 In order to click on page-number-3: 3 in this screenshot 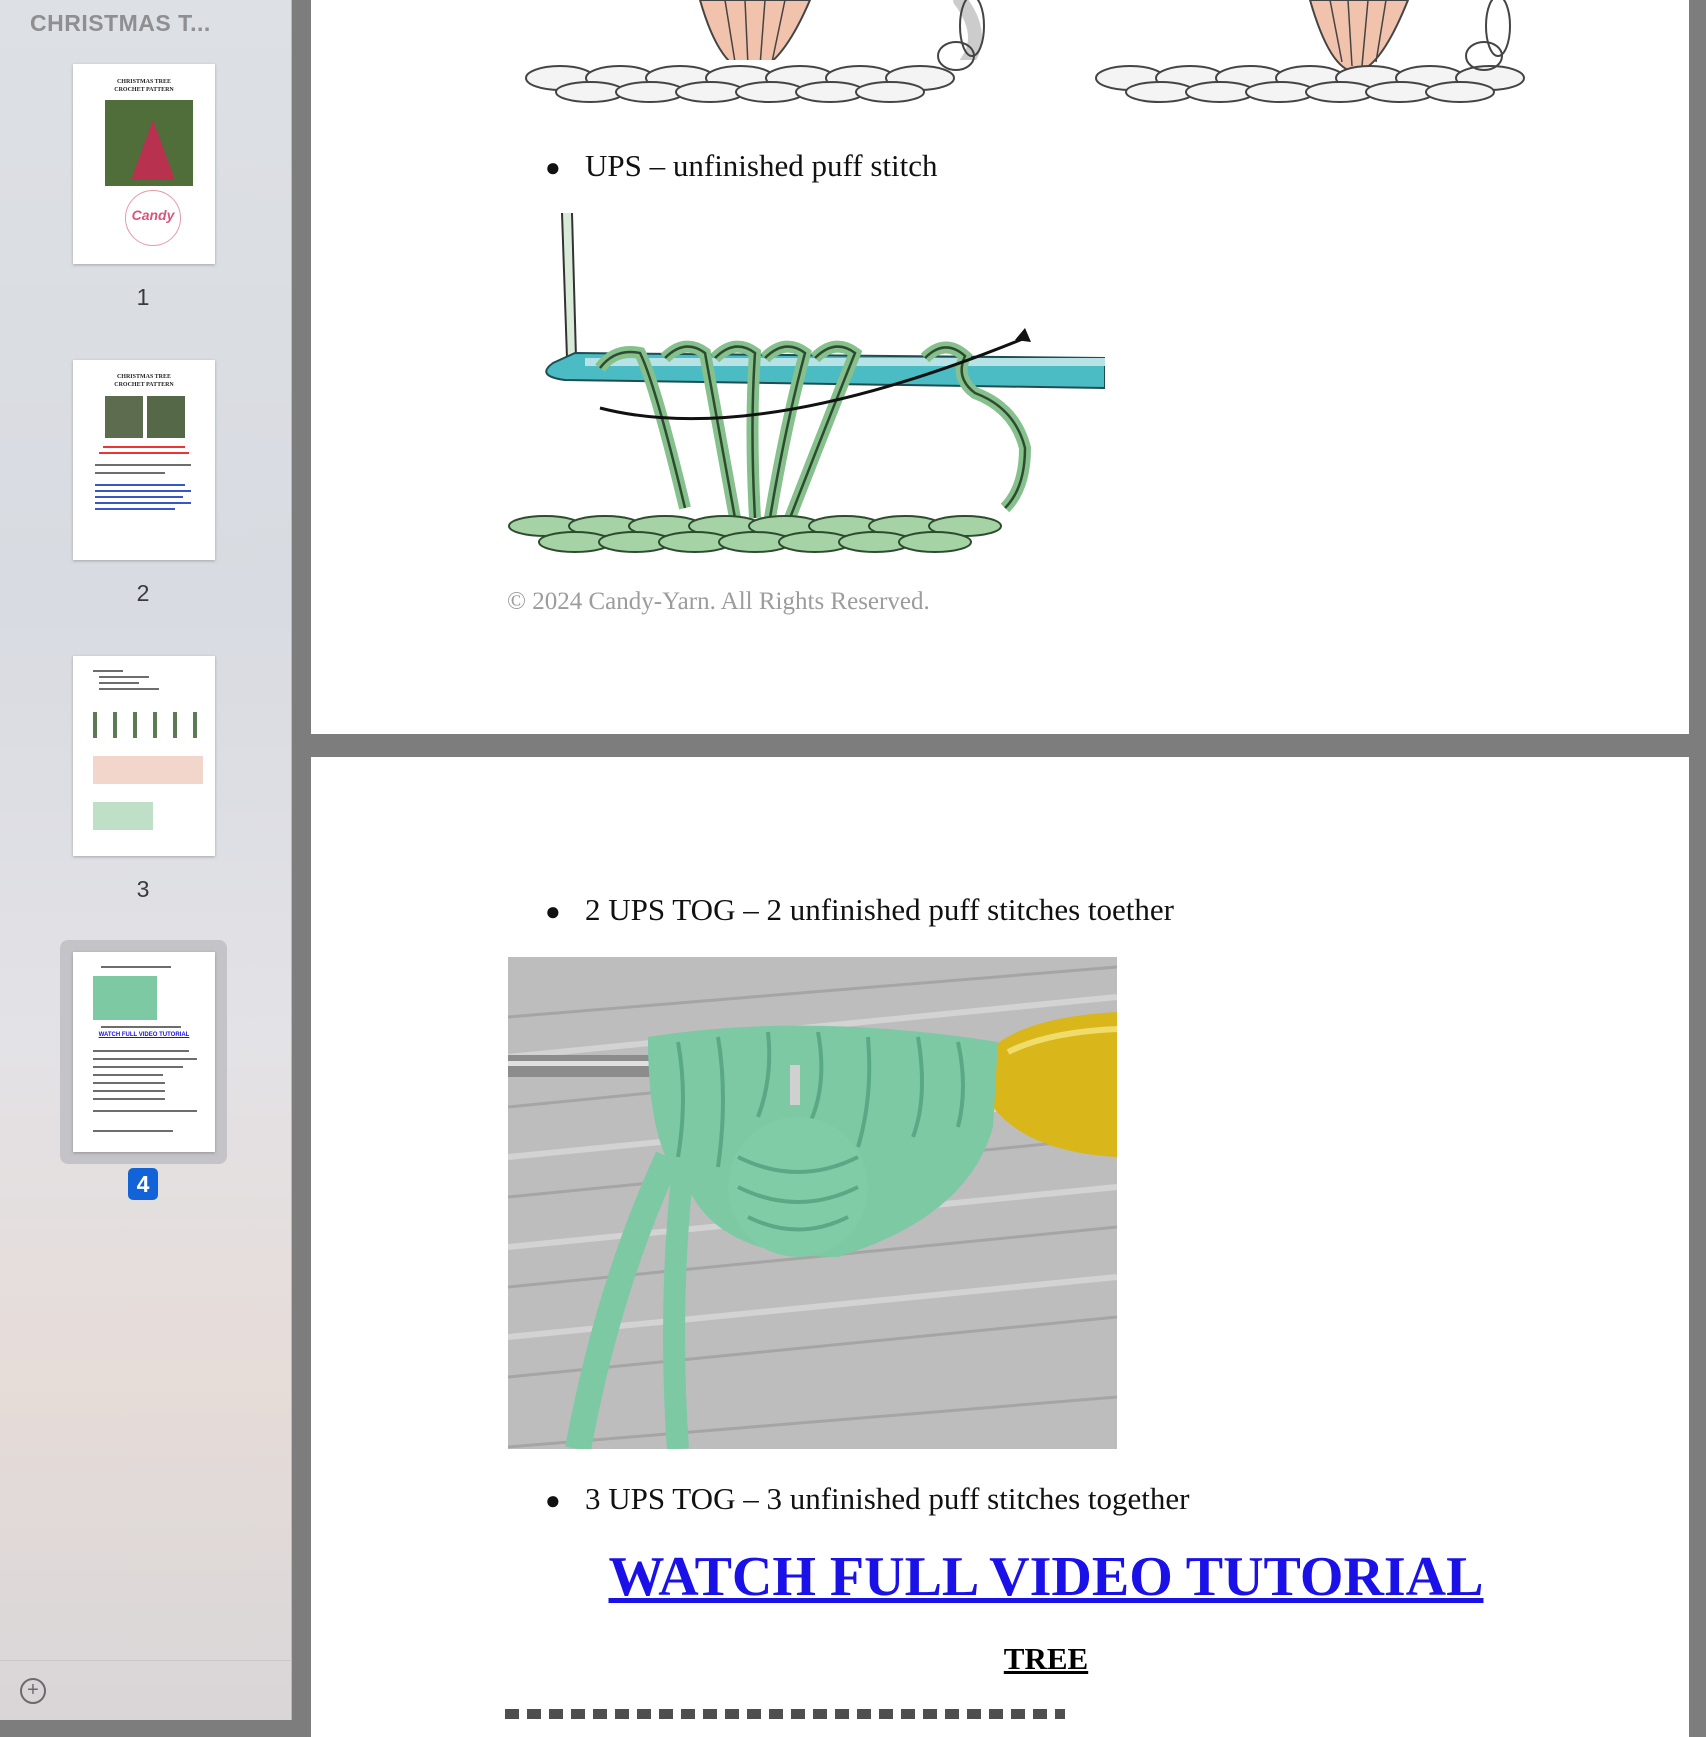, I will do `click(143, 889)`.